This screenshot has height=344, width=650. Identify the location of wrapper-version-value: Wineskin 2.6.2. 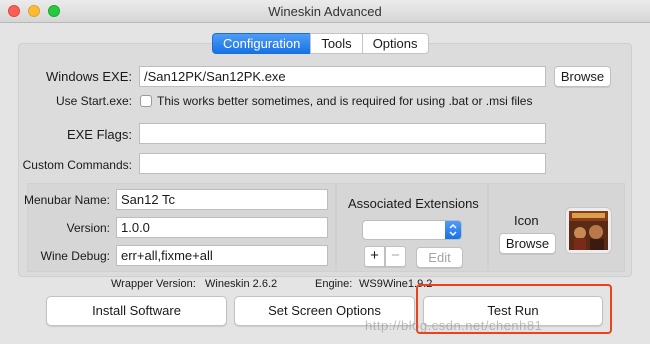
(241, 284).